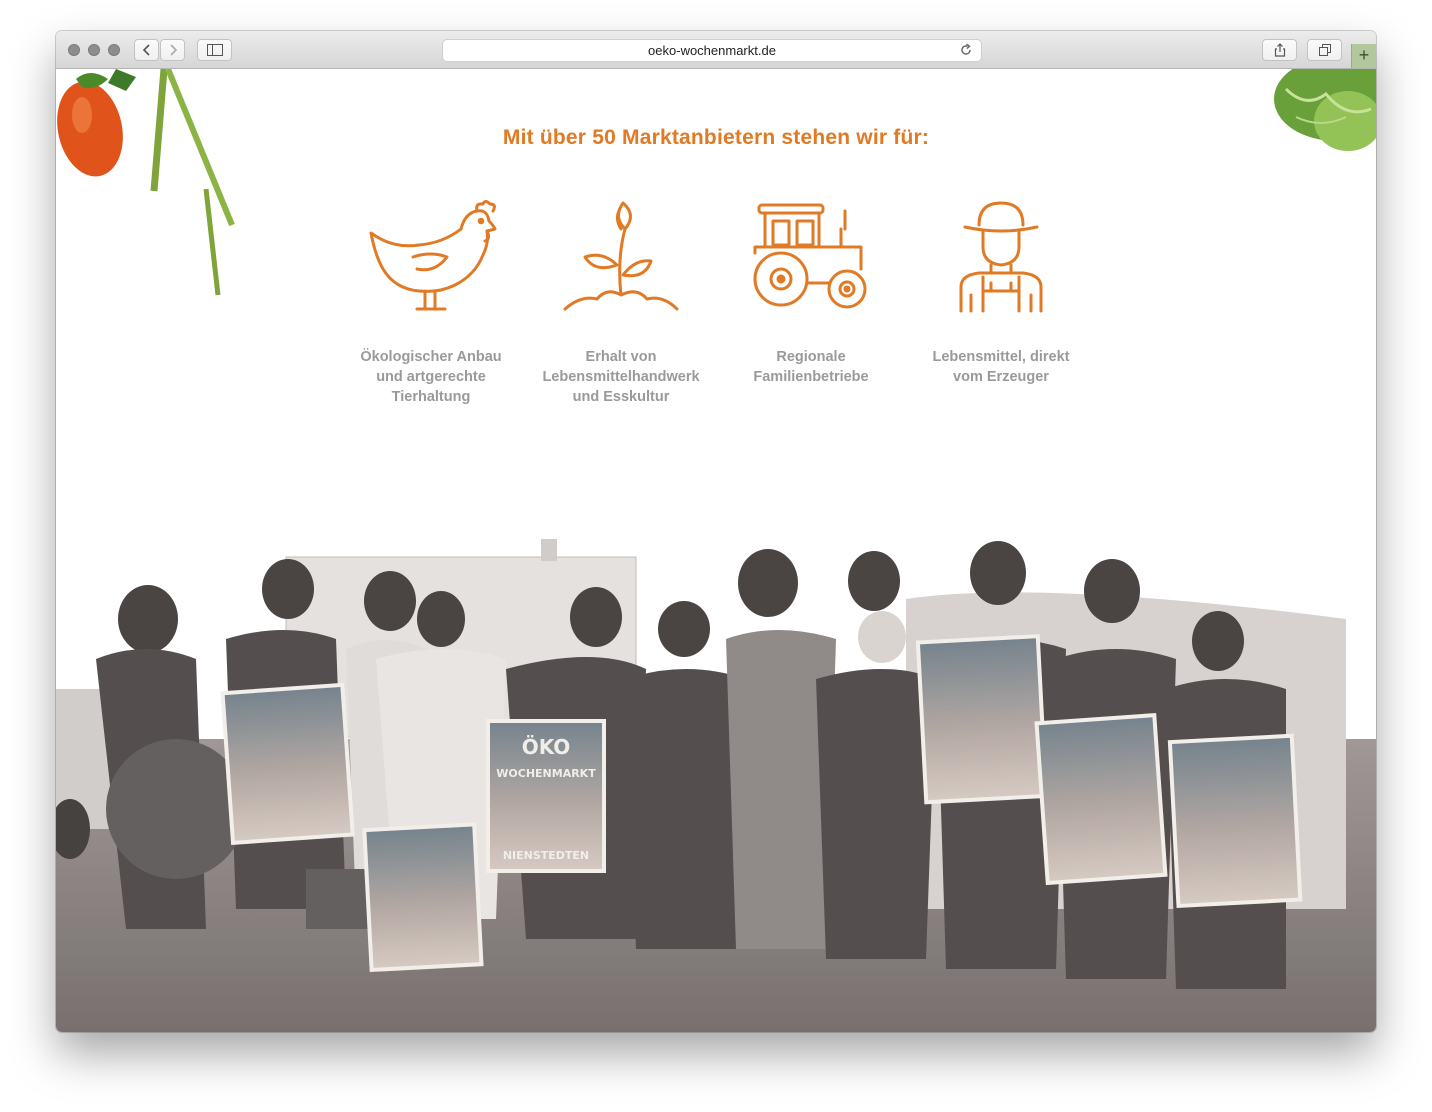 The width and height of the screenshot is (1432, 1112). What do you see at coordinates (94, 50) in the screenshot?
I see `minimize-window-button` at bounding box center [94, 50].